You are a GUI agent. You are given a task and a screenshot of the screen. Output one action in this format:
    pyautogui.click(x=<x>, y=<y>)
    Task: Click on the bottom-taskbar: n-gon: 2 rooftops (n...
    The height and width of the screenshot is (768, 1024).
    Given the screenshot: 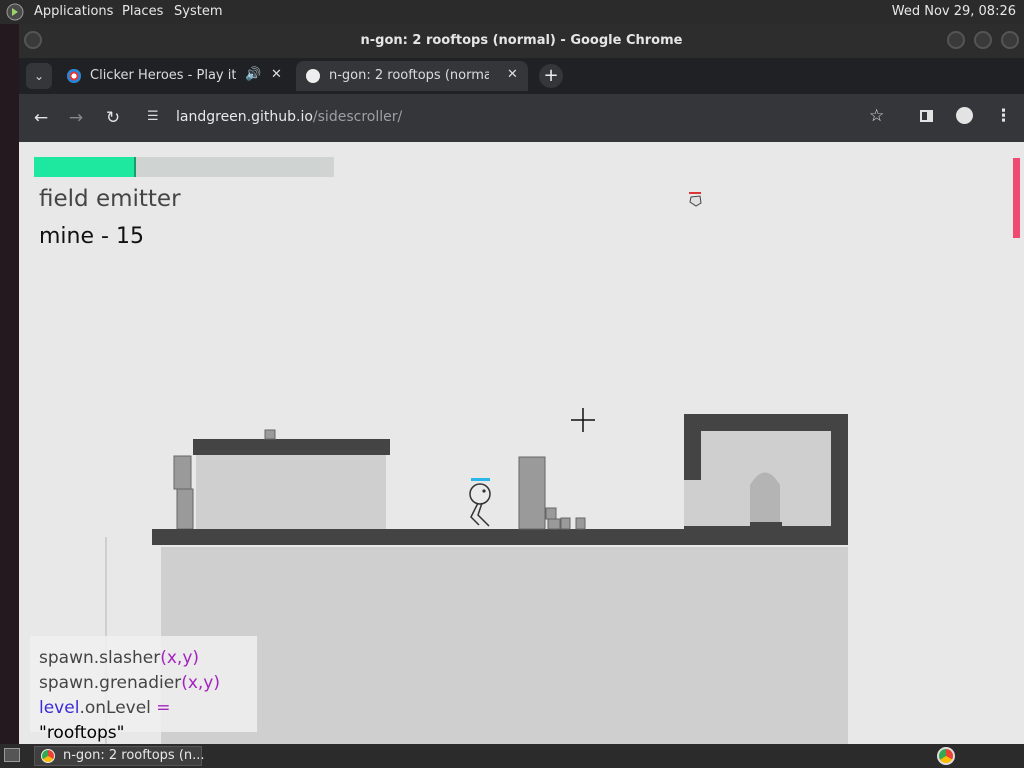 What is the action you would take?
    pyautogui.click(x=512, y=756)
    